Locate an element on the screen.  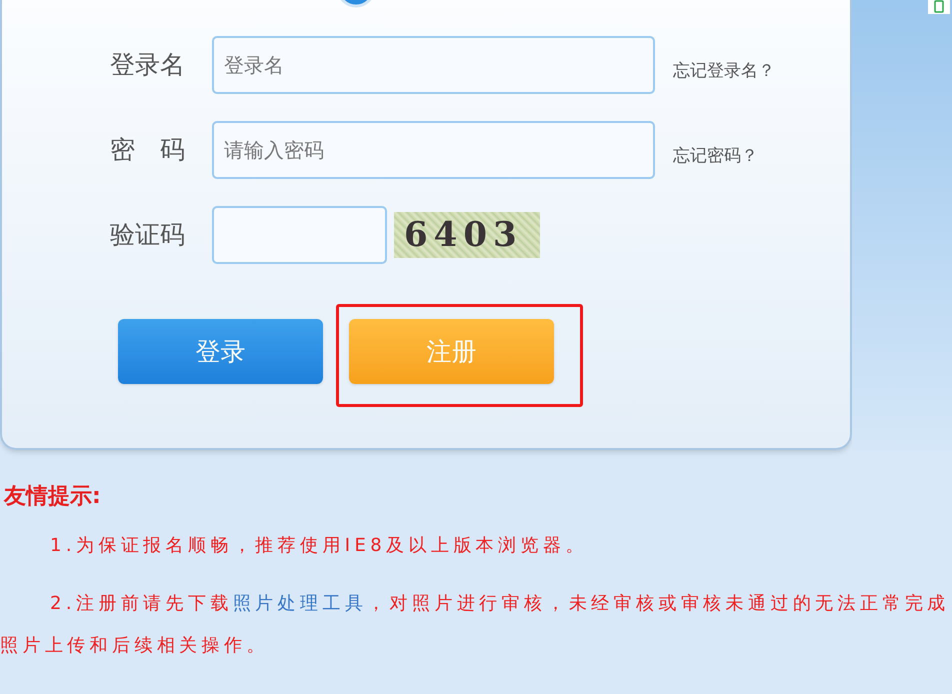
captcha-field is located at coordinates (299, 235).